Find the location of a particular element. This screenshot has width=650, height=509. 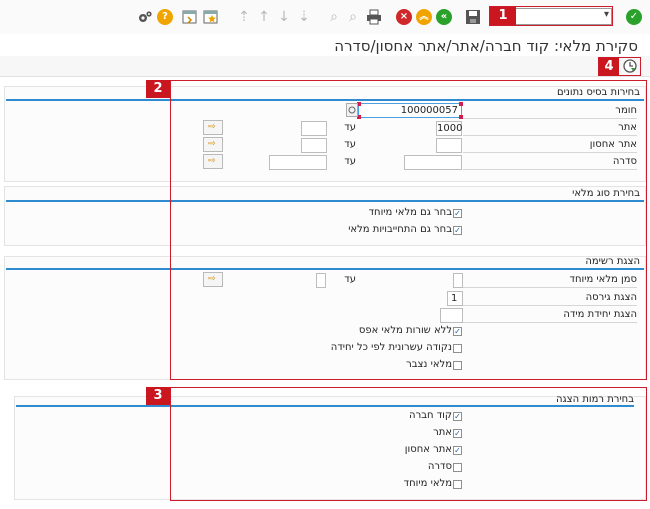

page-title: סקירת מלאי: קוד חברה/אתר/אתר אחסון/סדרה is located at coordinates (486, 46).